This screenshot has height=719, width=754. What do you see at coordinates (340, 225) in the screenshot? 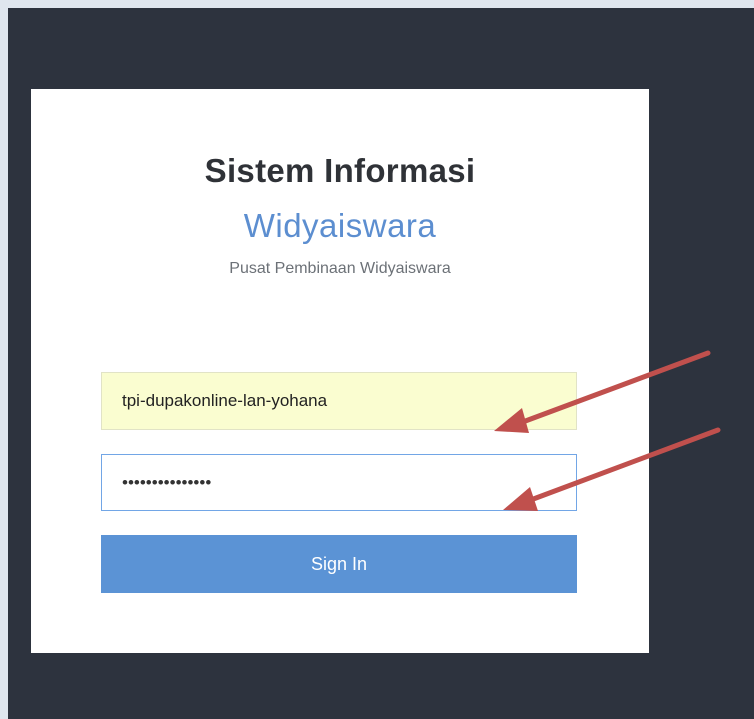
I see `app-subtitle: Widyaiswara` at bounding box center [340, 225].